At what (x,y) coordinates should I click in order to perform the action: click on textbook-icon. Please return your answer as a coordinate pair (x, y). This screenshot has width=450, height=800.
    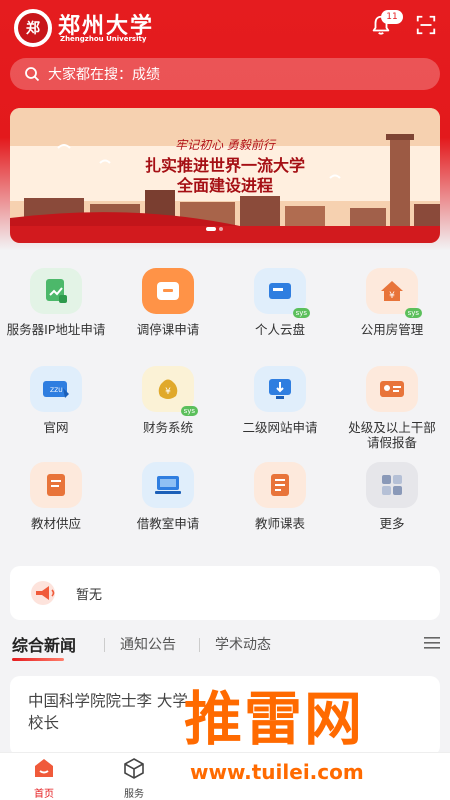
    Looking at the image, I should click on (56, 485).